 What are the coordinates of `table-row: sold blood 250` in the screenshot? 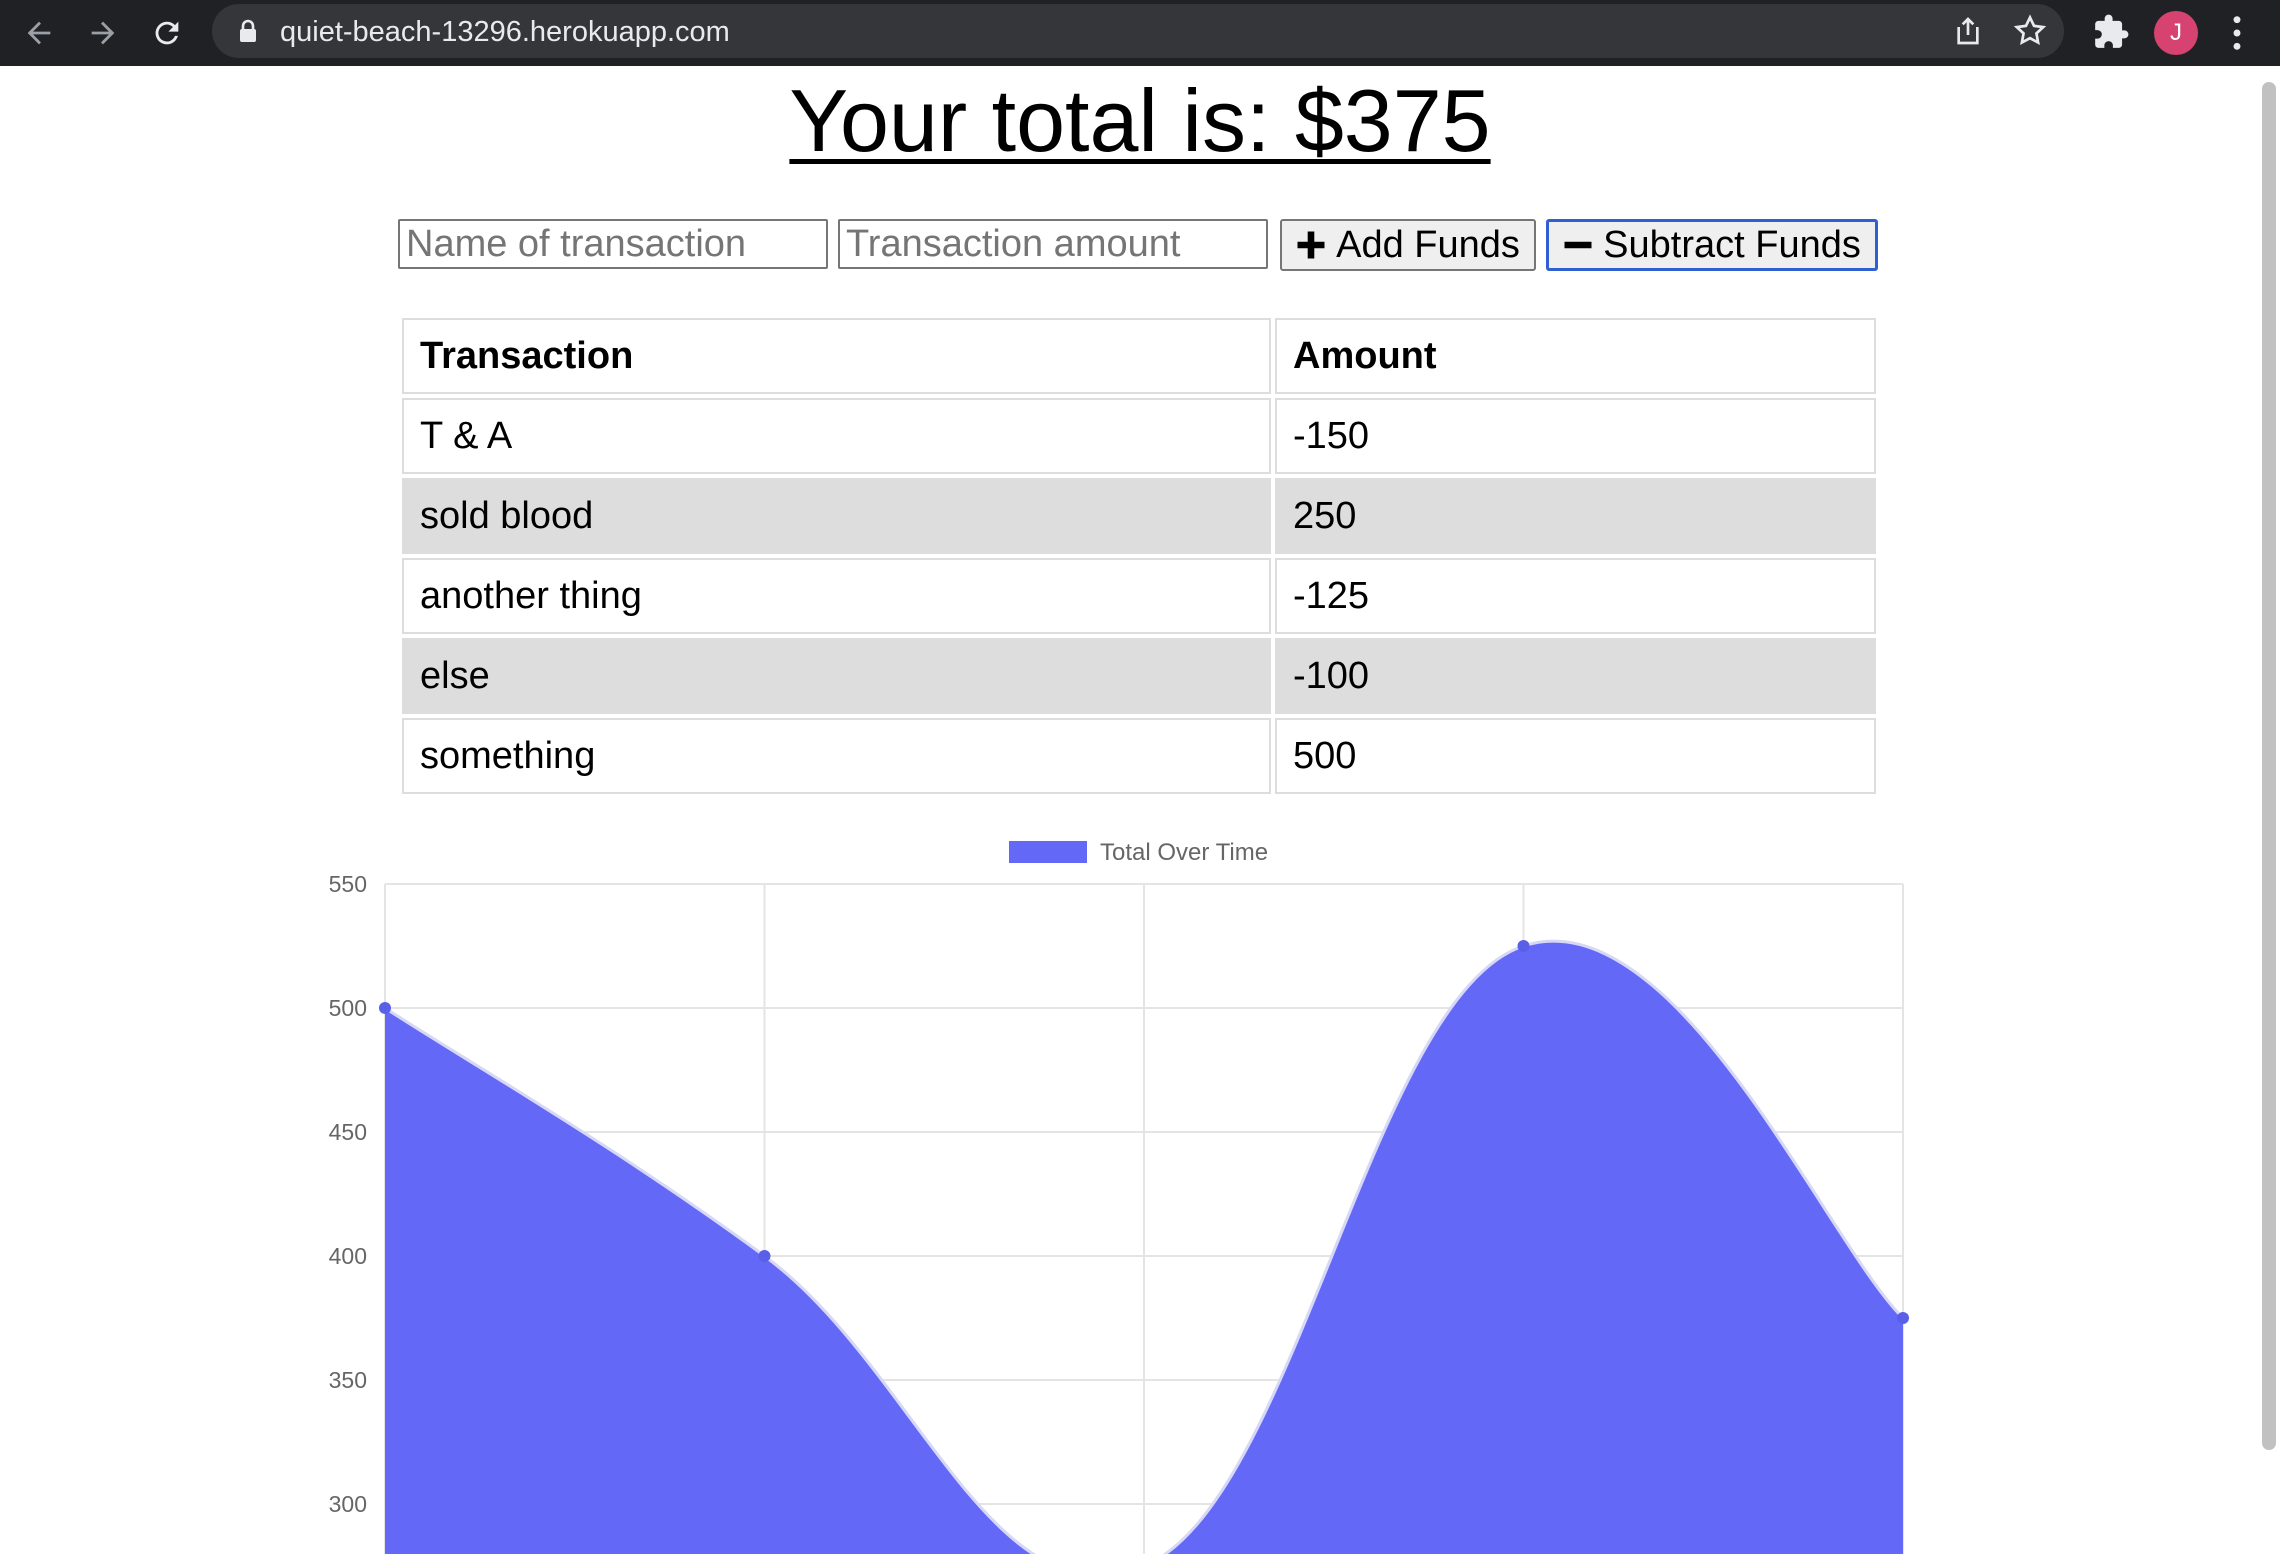 It's located at (1139, 516).